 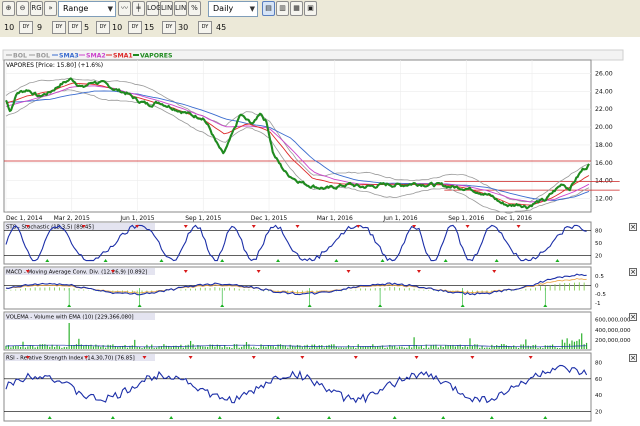 I want to click on macd-y-tick: -1, so click(x=598, y=304).